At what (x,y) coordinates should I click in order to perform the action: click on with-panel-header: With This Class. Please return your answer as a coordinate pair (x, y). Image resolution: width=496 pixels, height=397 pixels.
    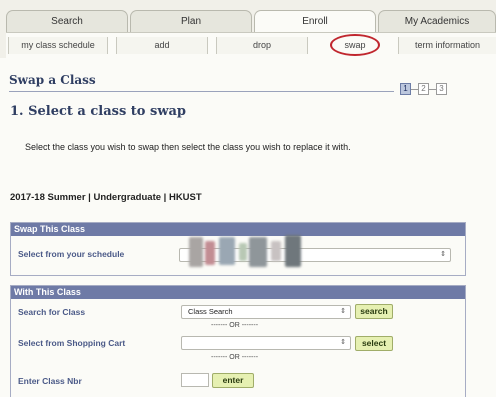
    Looking at the image, I should click on (238, 292).